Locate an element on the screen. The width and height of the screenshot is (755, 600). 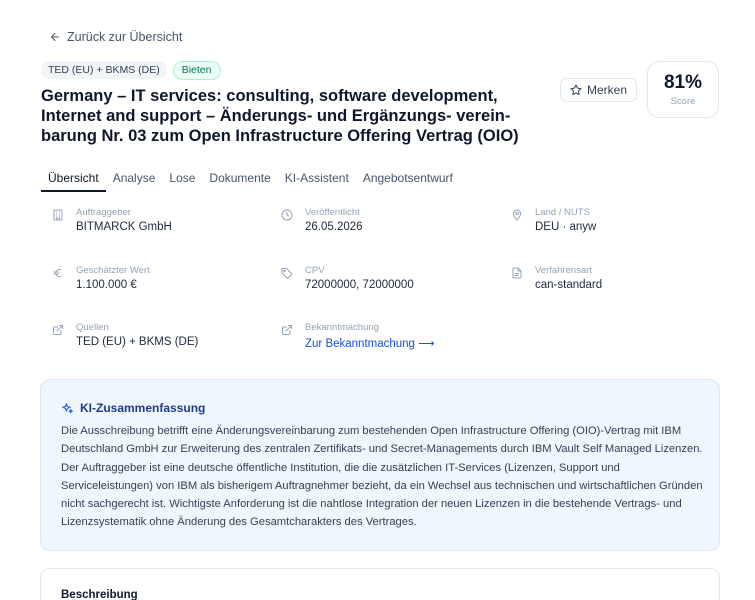
star-icon is located at coordinates (576, 89).